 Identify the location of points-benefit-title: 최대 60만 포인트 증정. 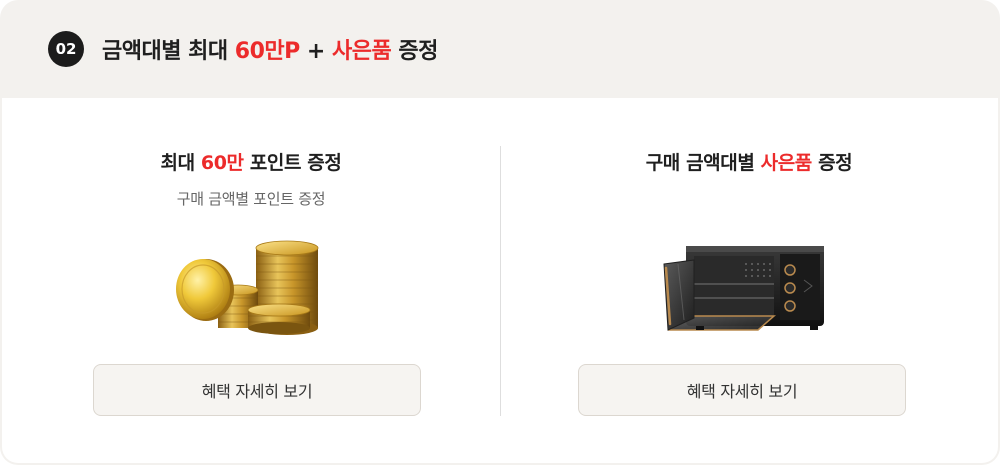
(251, 161).